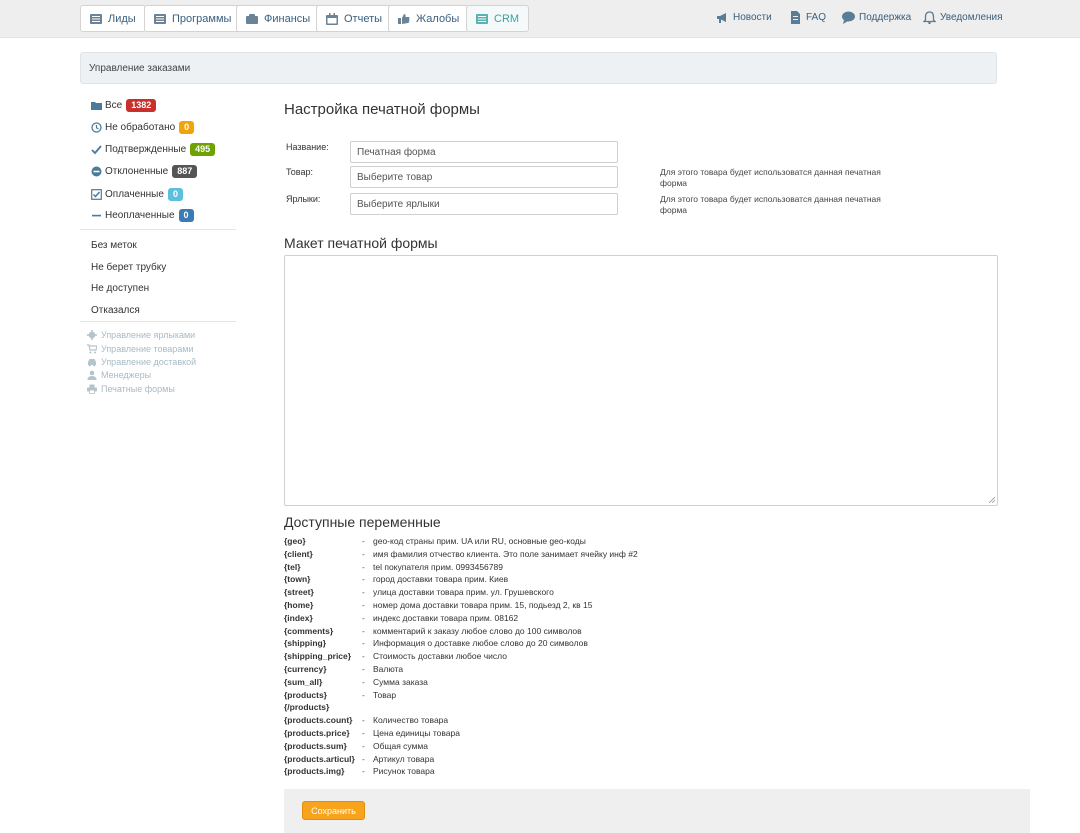 The image size is (1080, 833). I want to click on sidebar-tag-unavailable: Не доступен, so click(120, 288).